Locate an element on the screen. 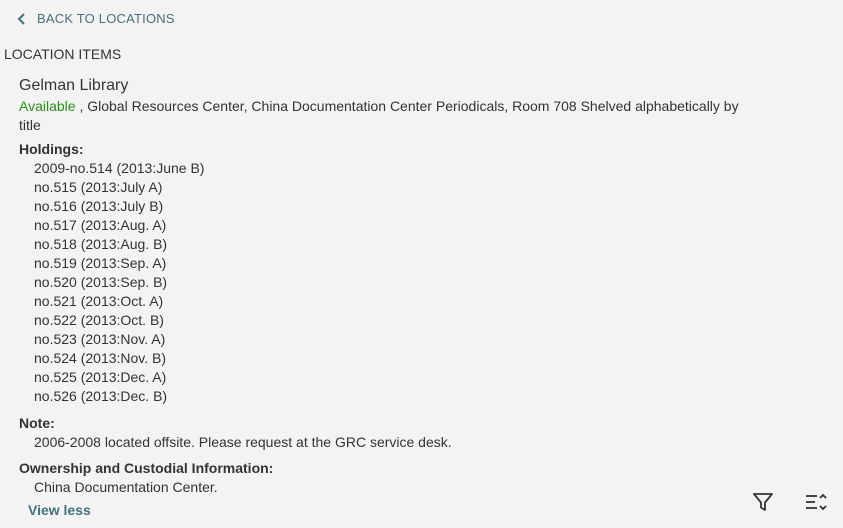  holding-item: 2009-no.514 (2013:June B) is located at coordinates (119, 168).